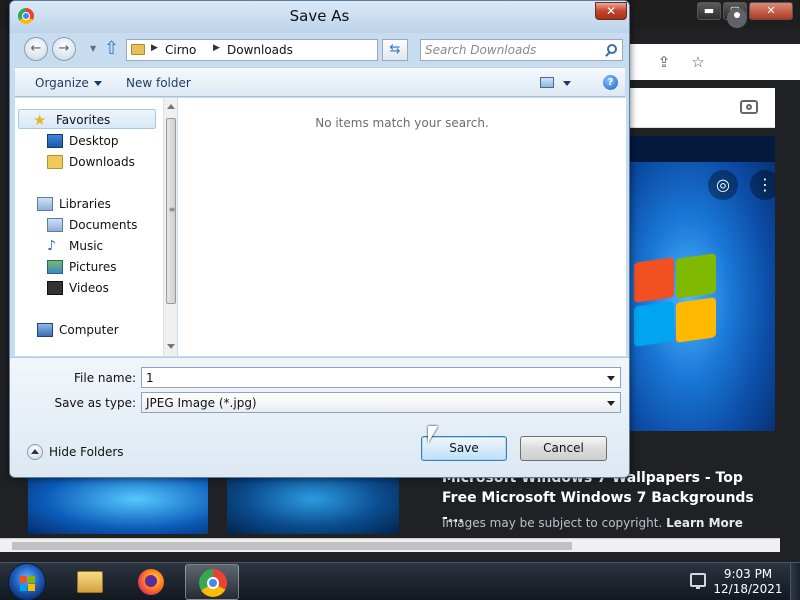  I want to click on nav-label: Desktop, so click(94, 141).